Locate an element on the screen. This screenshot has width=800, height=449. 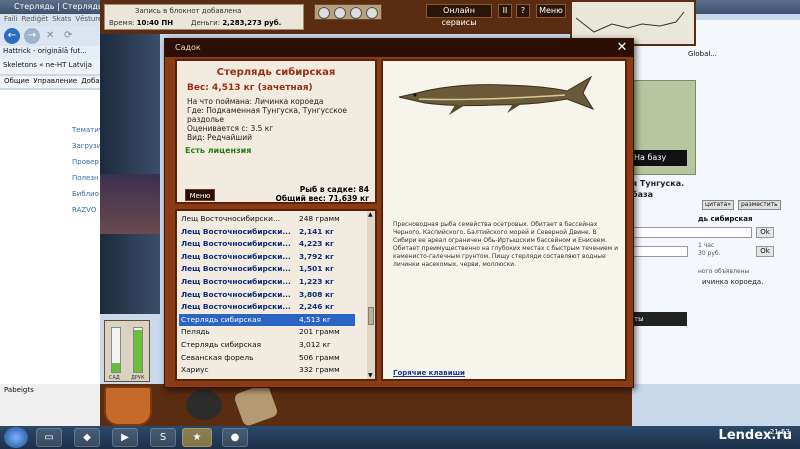
cmd-manage: Управление is located at coordinates (55, 81).